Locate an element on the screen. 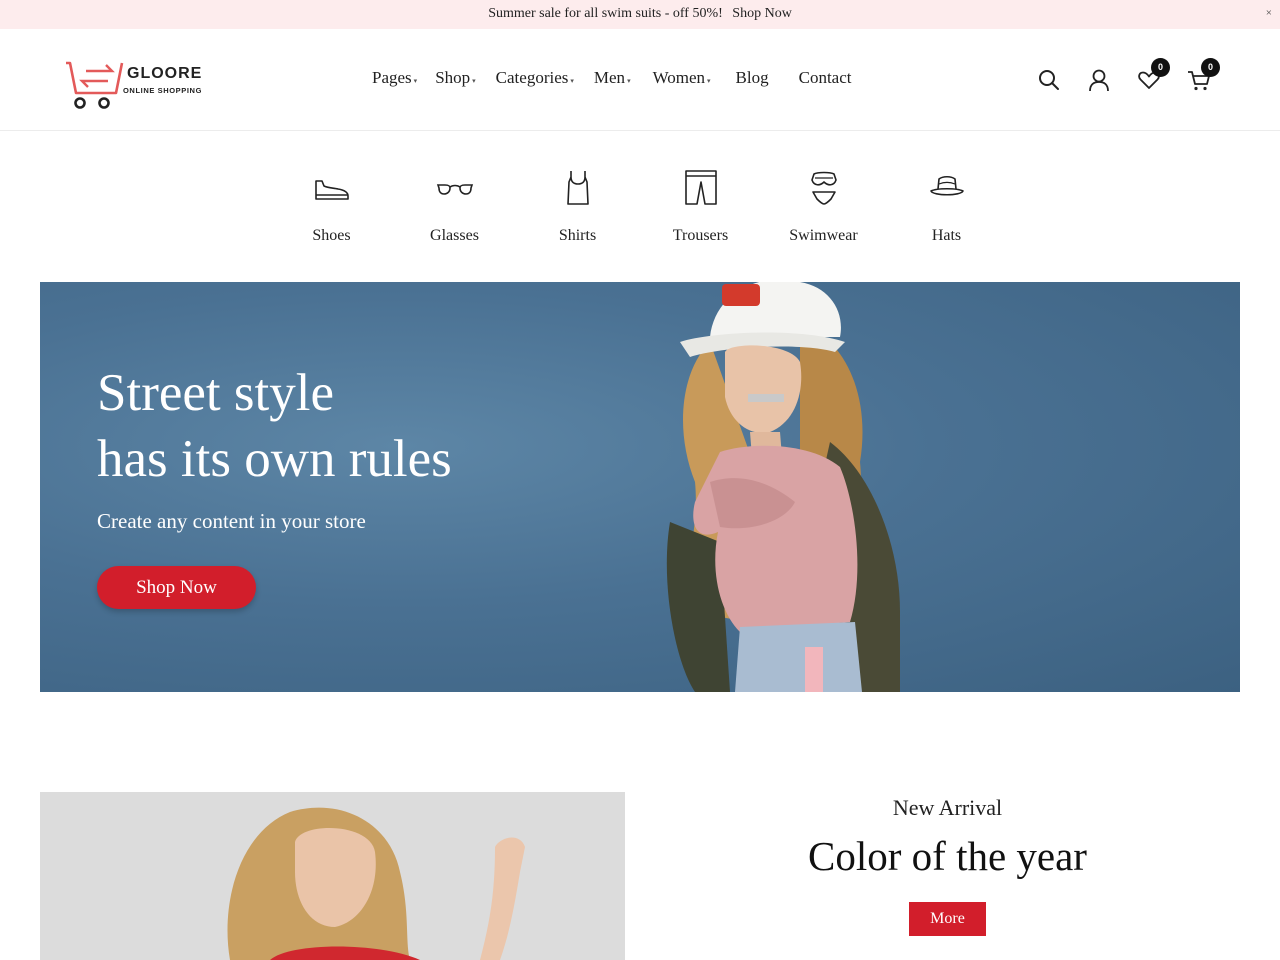 The width and height of the screenshot is (1280, 960). category-trousers: Trousers is located at coordinates (700, 206).